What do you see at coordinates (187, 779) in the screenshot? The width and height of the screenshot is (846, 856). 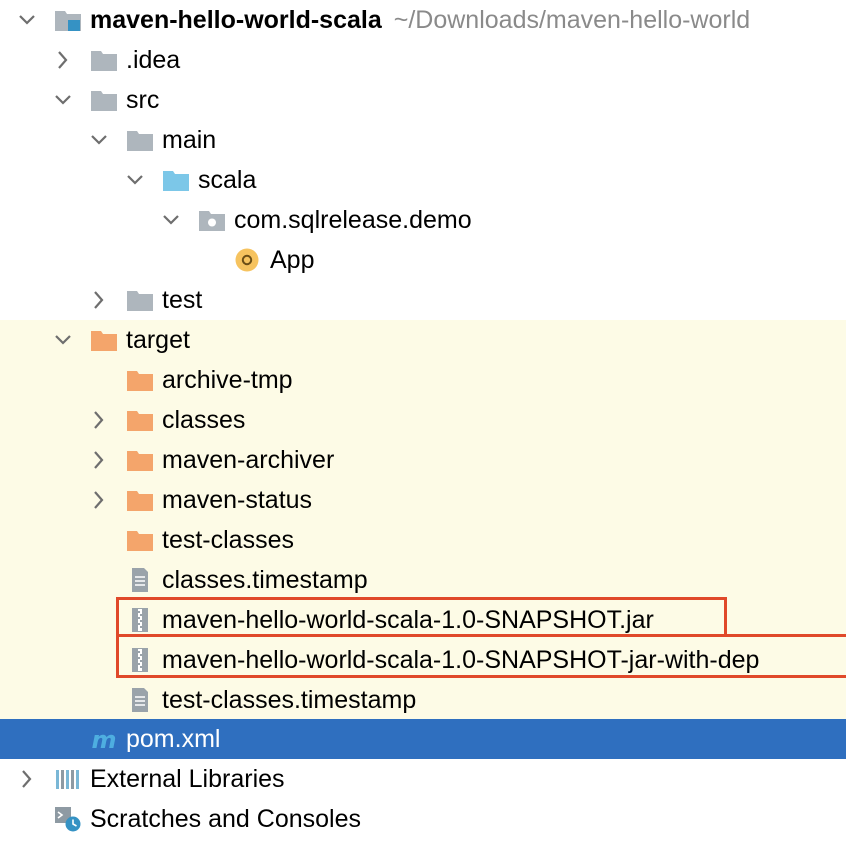 I see `tree-item-label: External Libraries` at bounding box center [187, 779].